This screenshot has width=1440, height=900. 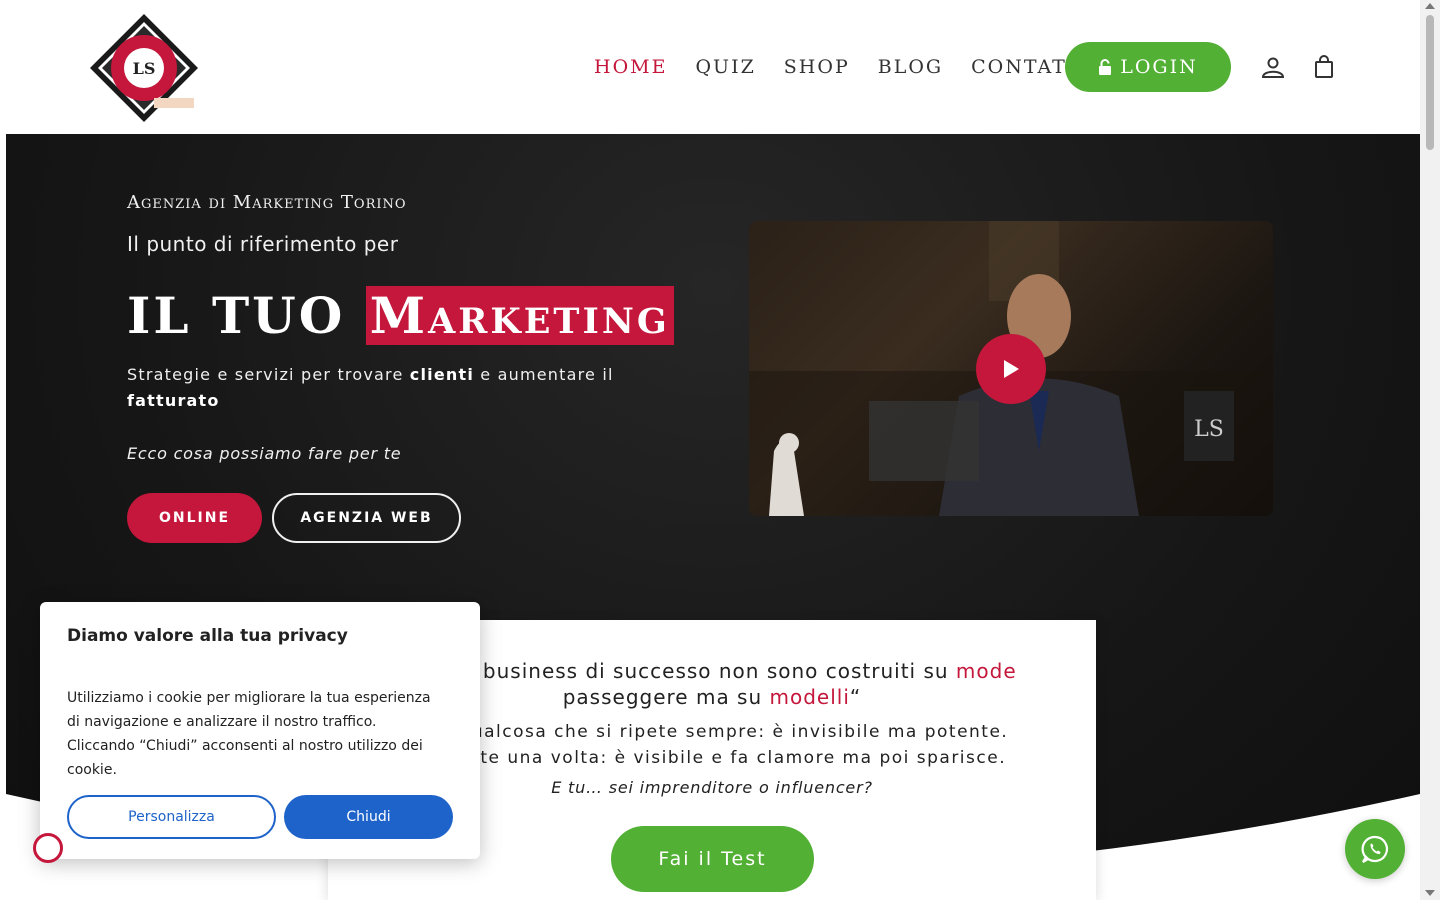 What do you see at coordinates (712, 859) in the screenshot?
I see `fai-il-test-button: Fai il Test` at bounding box center [712, 859].